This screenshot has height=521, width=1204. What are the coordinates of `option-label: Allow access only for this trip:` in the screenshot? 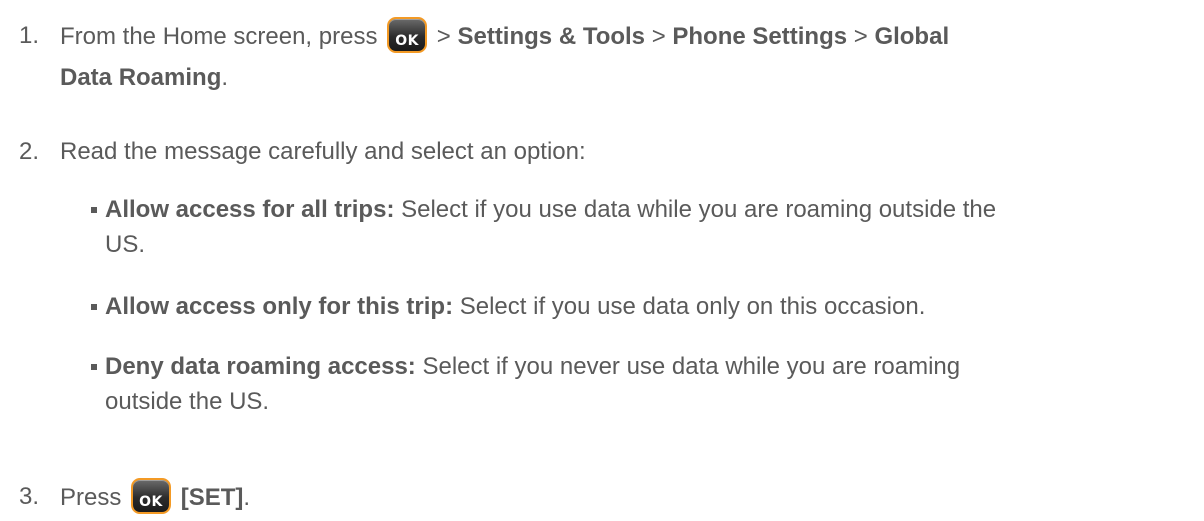 It's located at (279, 306).